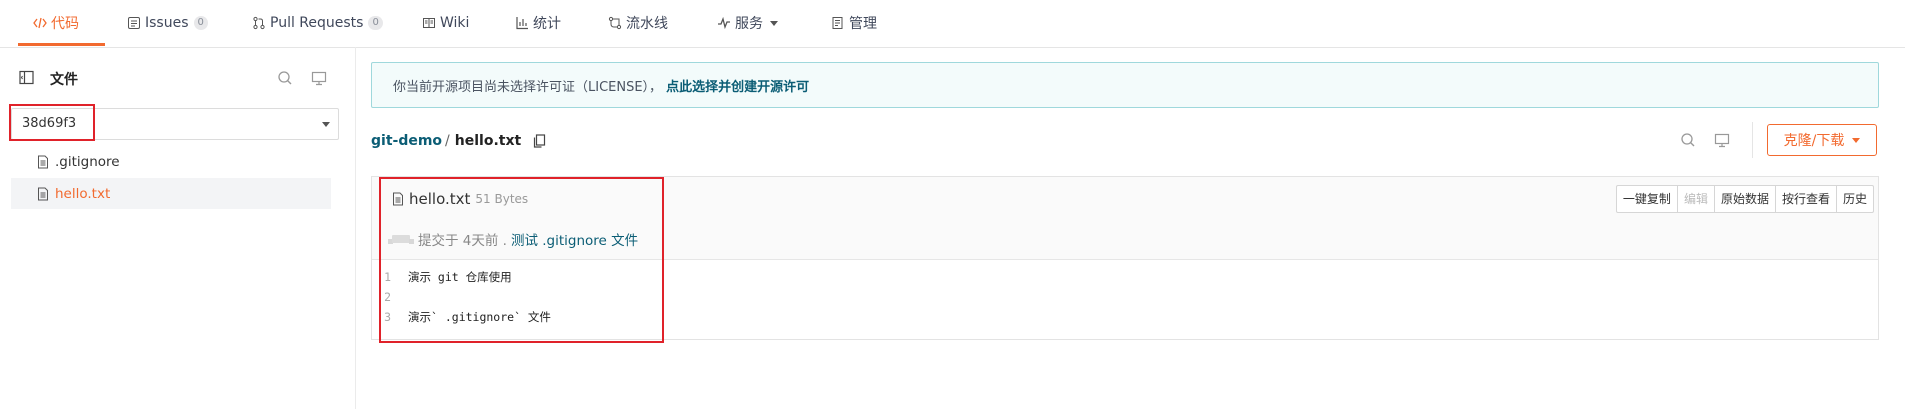  Describe the element at coordinates (49, 123) in the screenshot. I see `branch-select-value: 38d69f3` at that location.